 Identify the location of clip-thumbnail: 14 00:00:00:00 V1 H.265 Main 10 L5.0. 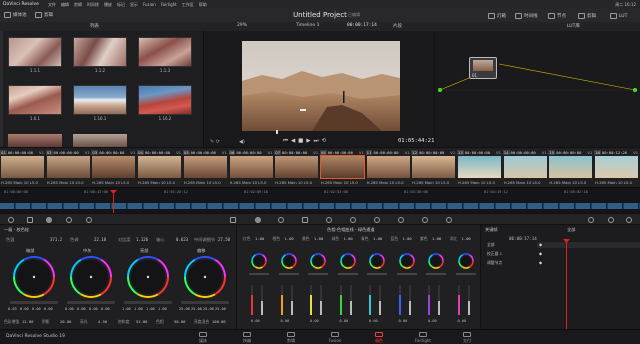
(525, 168).